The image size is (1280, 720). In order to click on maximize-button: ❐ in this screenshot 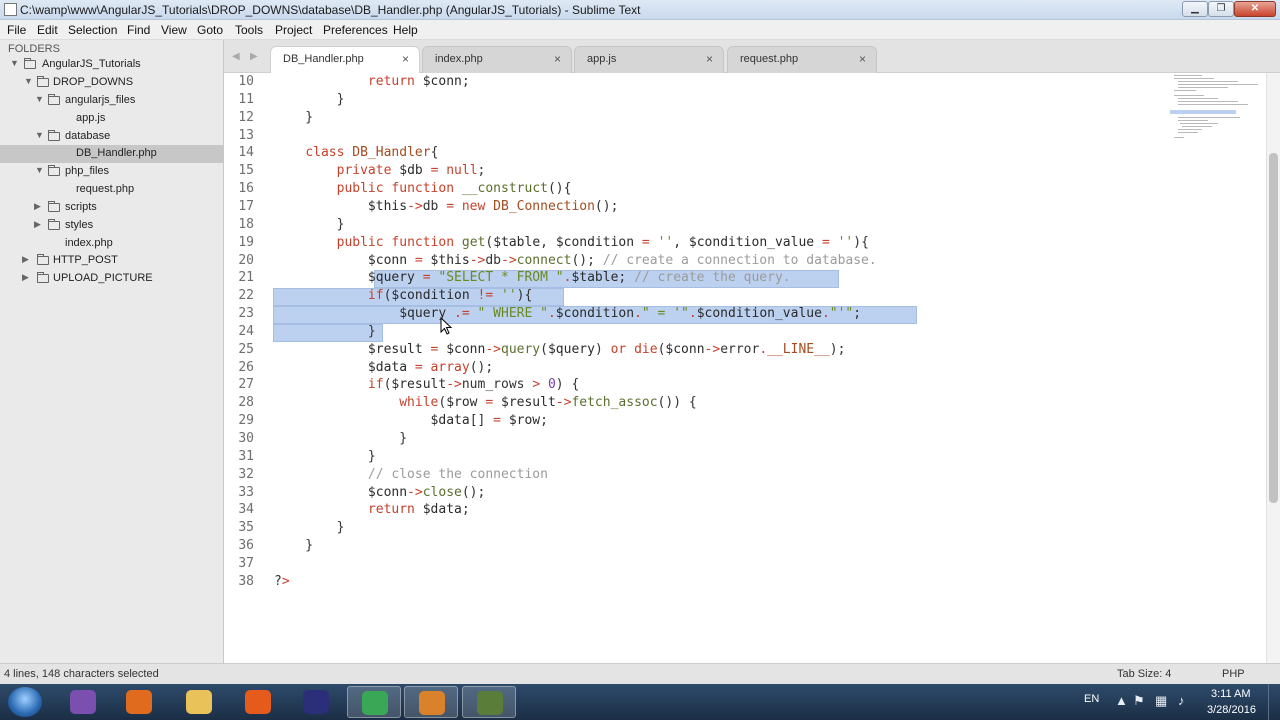, I will do `click(1221, 9)`.